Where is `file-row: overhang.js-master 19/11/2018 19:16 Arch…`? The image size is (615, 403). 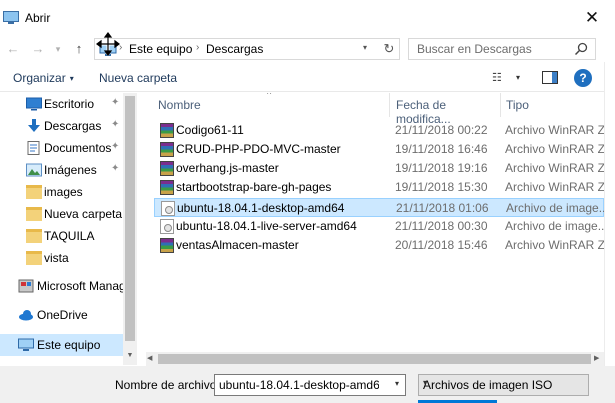 file-row: overhang.js-master 19/11/2018 19:16 Arch… is located at coordinates (379, 168).